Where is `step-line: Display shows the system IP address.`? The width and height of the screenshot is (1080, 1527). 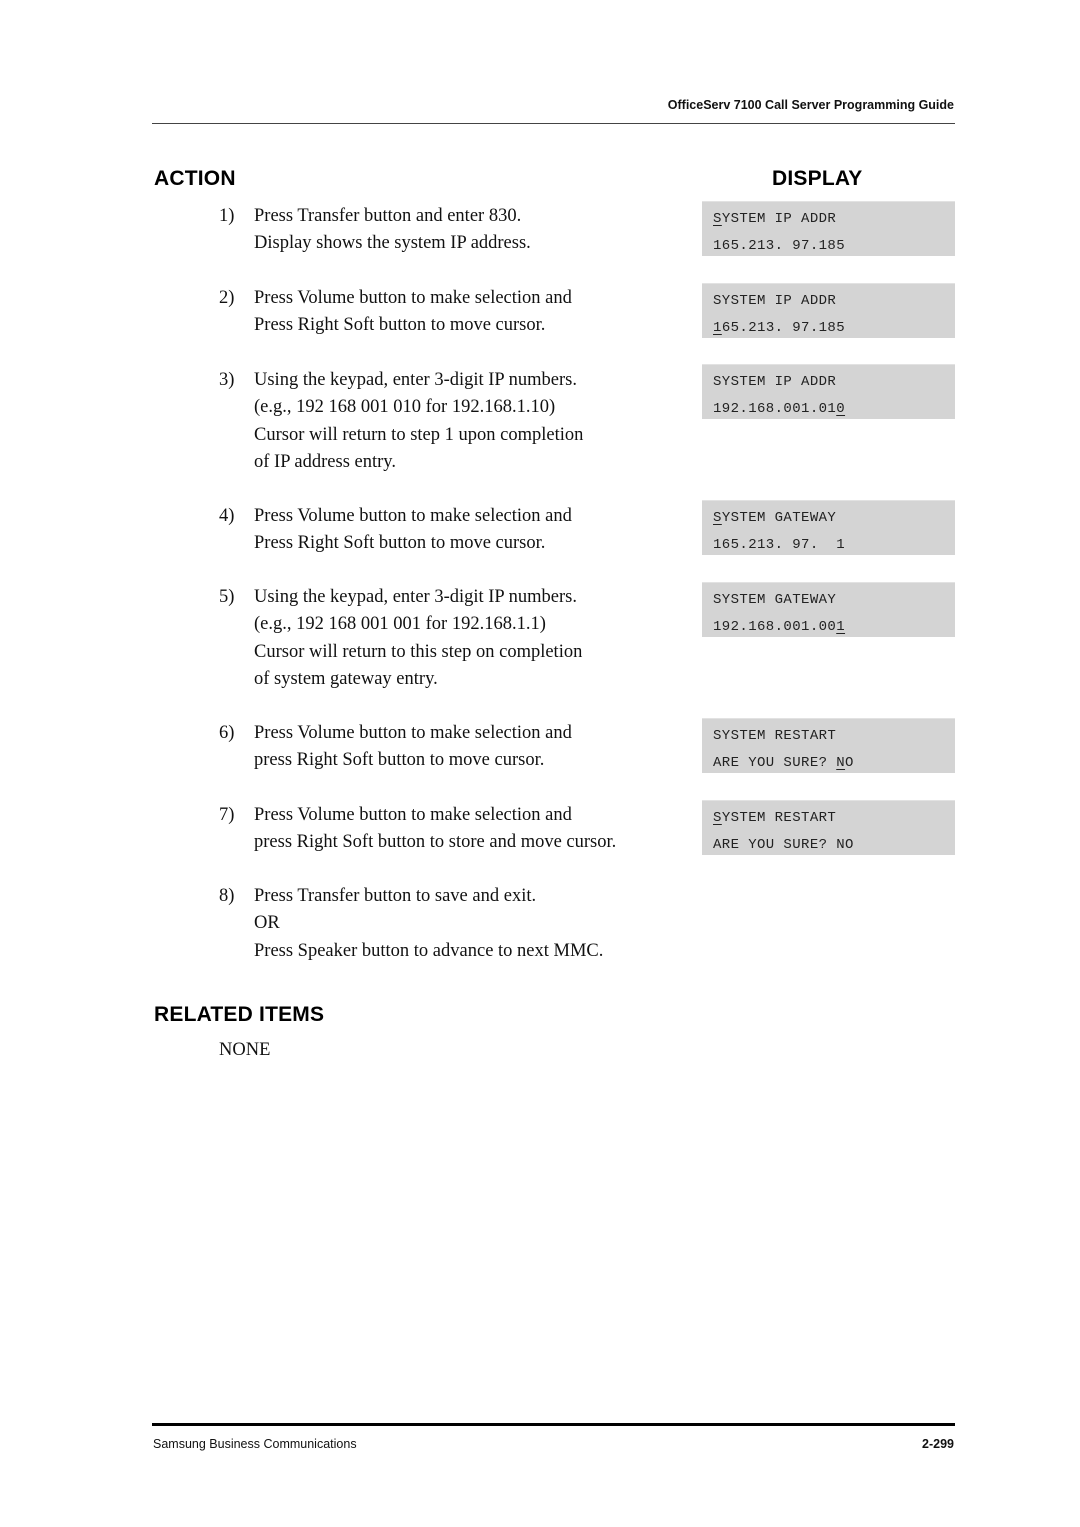 step-line: Display shows the system IP address. is located at coordinates (392, 243).